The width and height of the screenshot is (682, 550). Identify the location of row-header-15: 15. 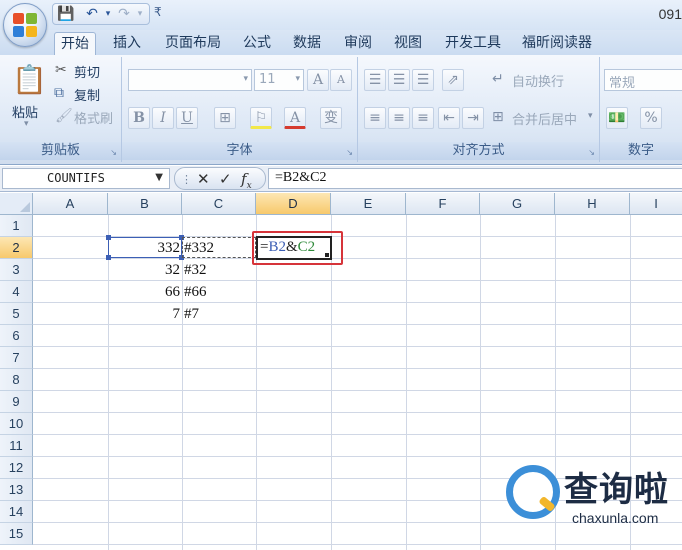
(16, 534).